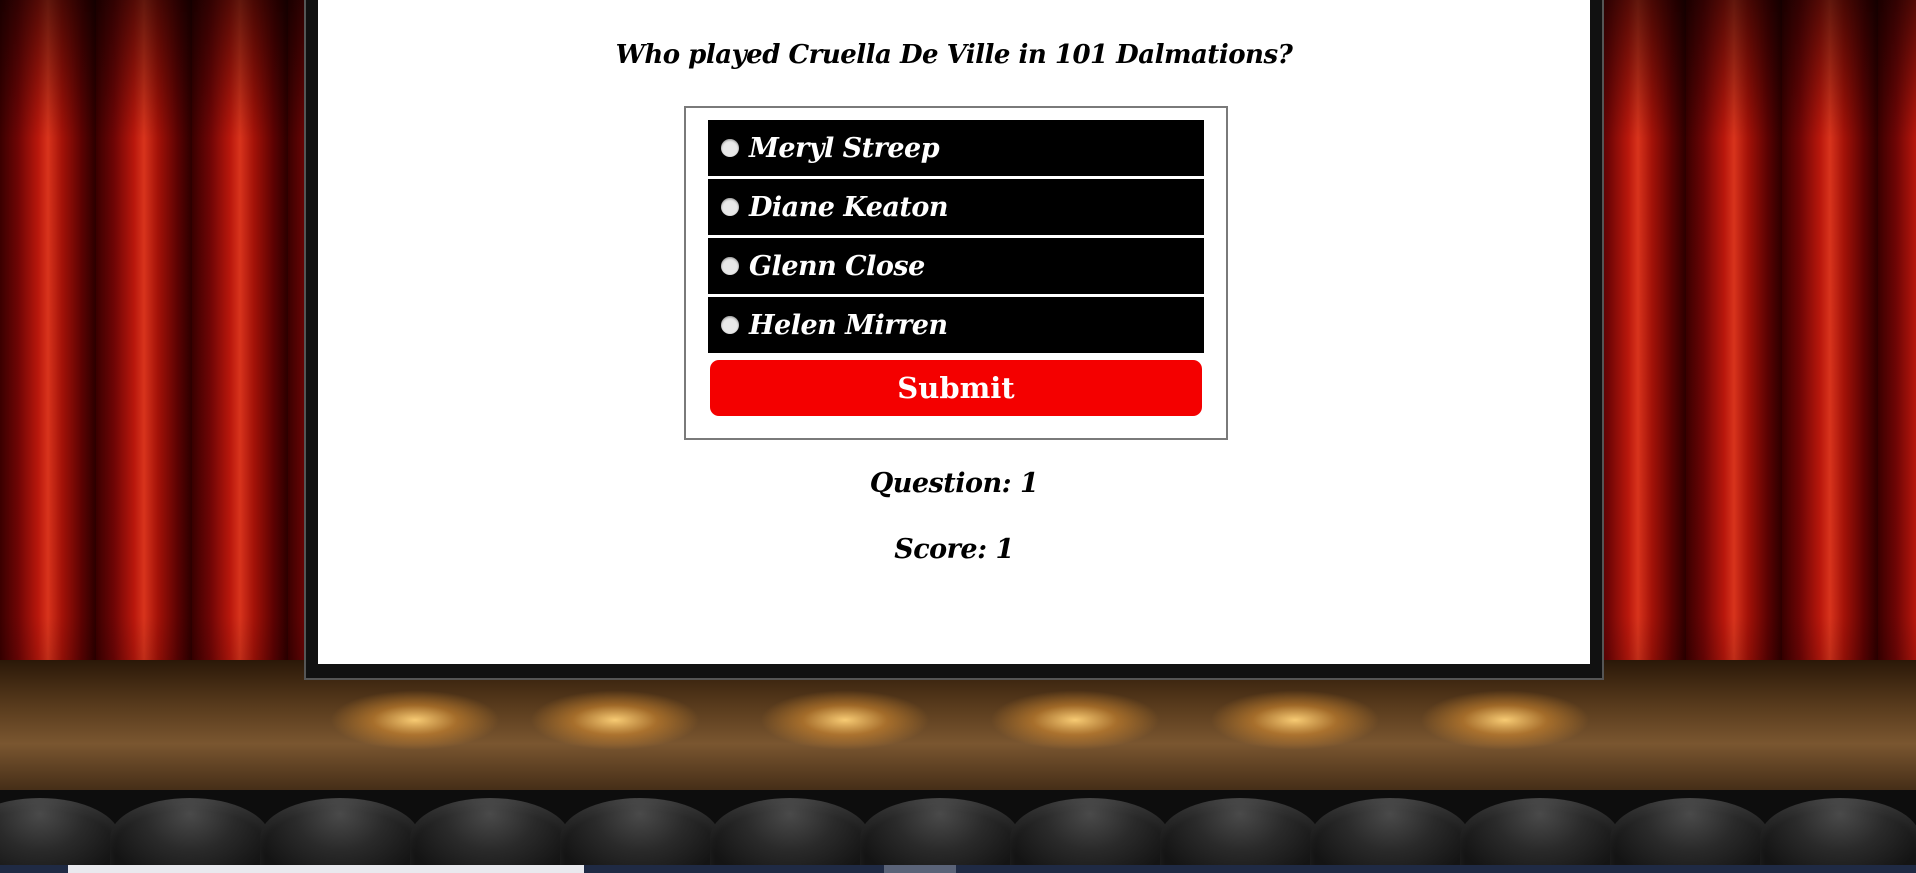 Image resolution: width=1916 pixels, height=873 pixels. Describe the element at coordinates (849, 207) in the screenshot. I see `answer-label: Diane Keaton` at that location.